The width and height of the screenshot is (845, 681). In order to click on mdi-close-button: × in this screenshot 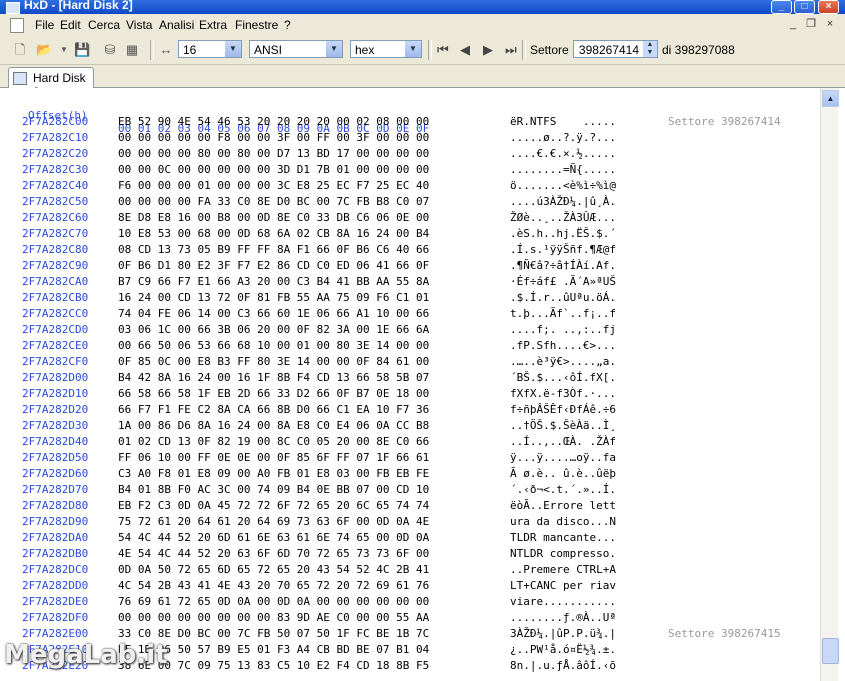, I will do `click(830, 24)`.